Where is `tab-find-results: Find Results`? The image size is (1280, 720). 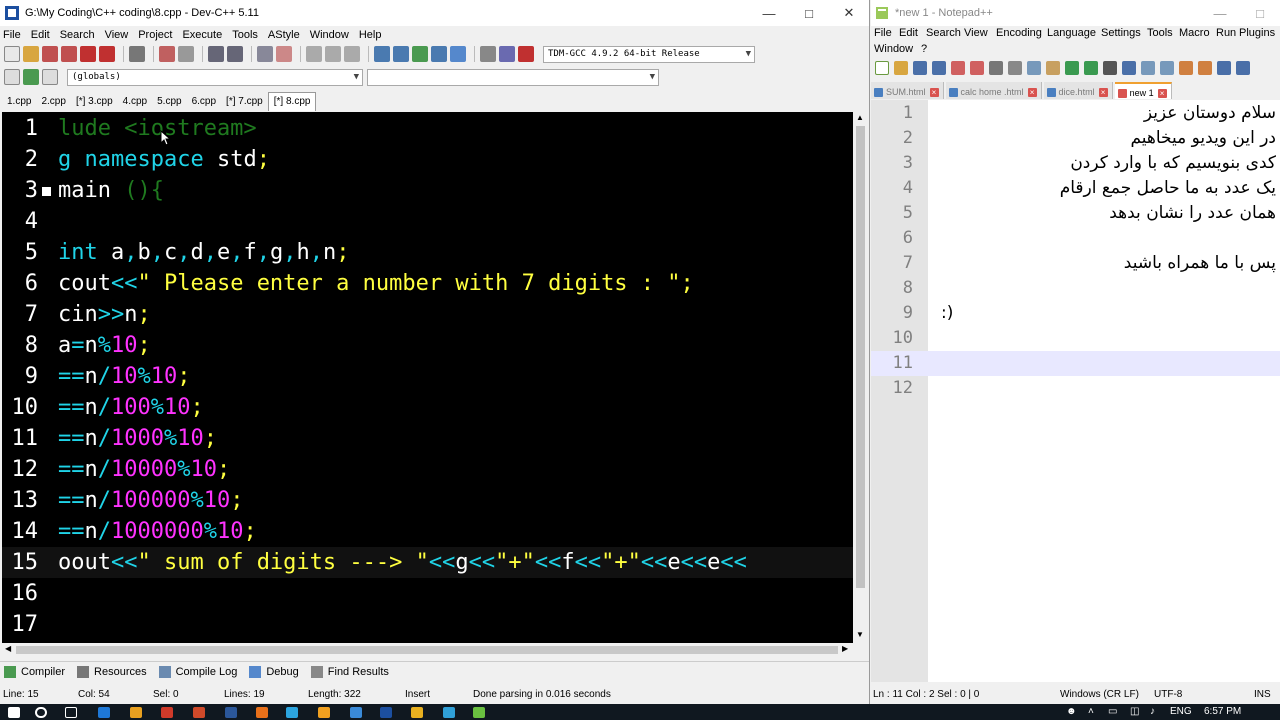 tab-find-results: Find Results is located at coordinates (349, 671).